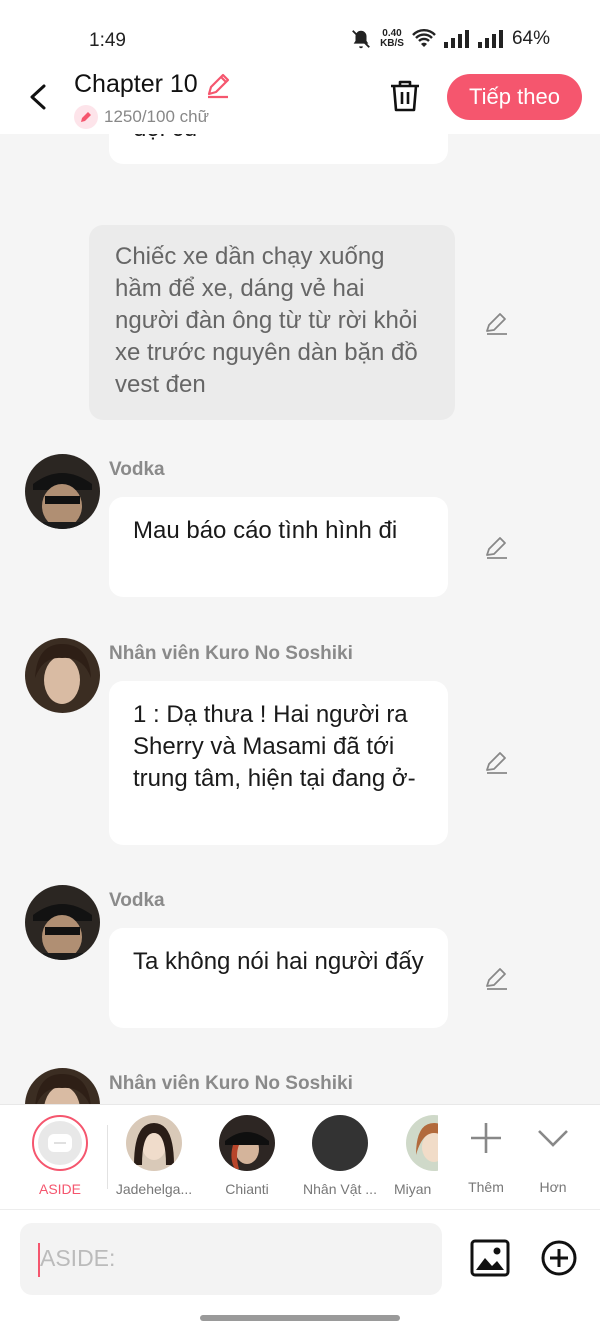 The width and height of the screenshot is (600, 1334). I want to click on word-count: 1250/100 chữ, so click(141, 117).